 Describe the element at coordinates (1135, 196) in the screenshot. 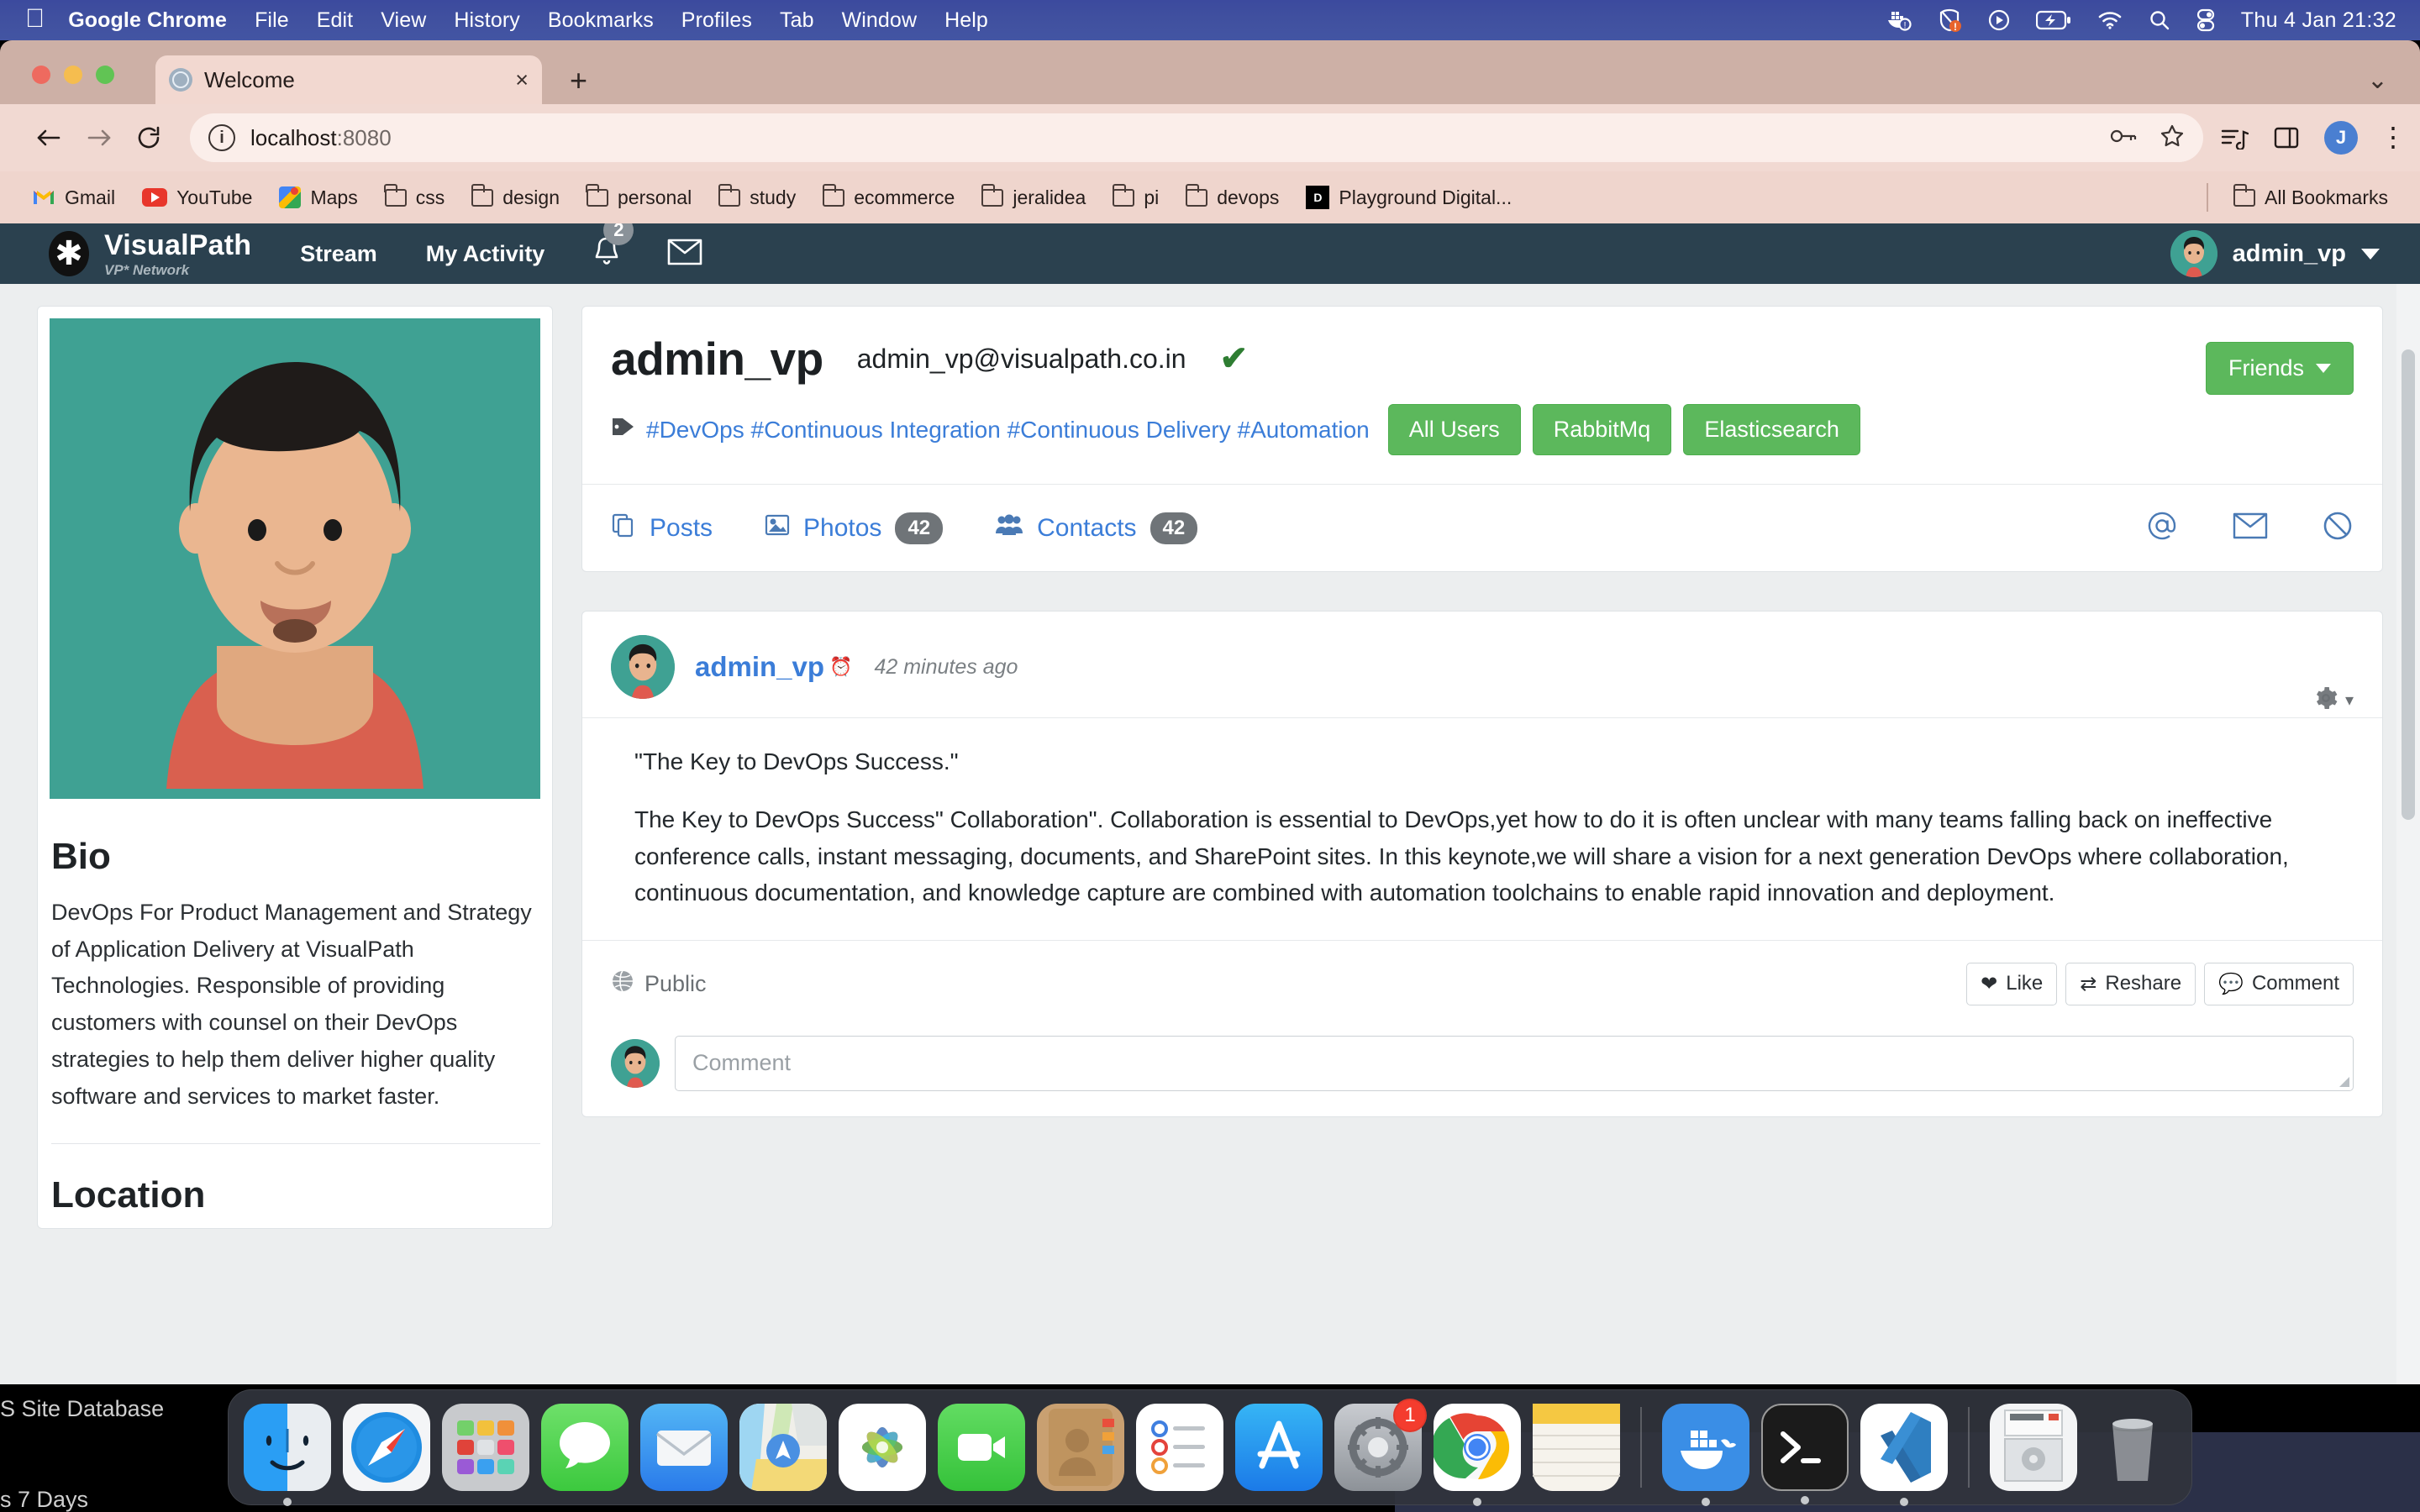

I see `bookmark-folder-pi: pi` at that location.